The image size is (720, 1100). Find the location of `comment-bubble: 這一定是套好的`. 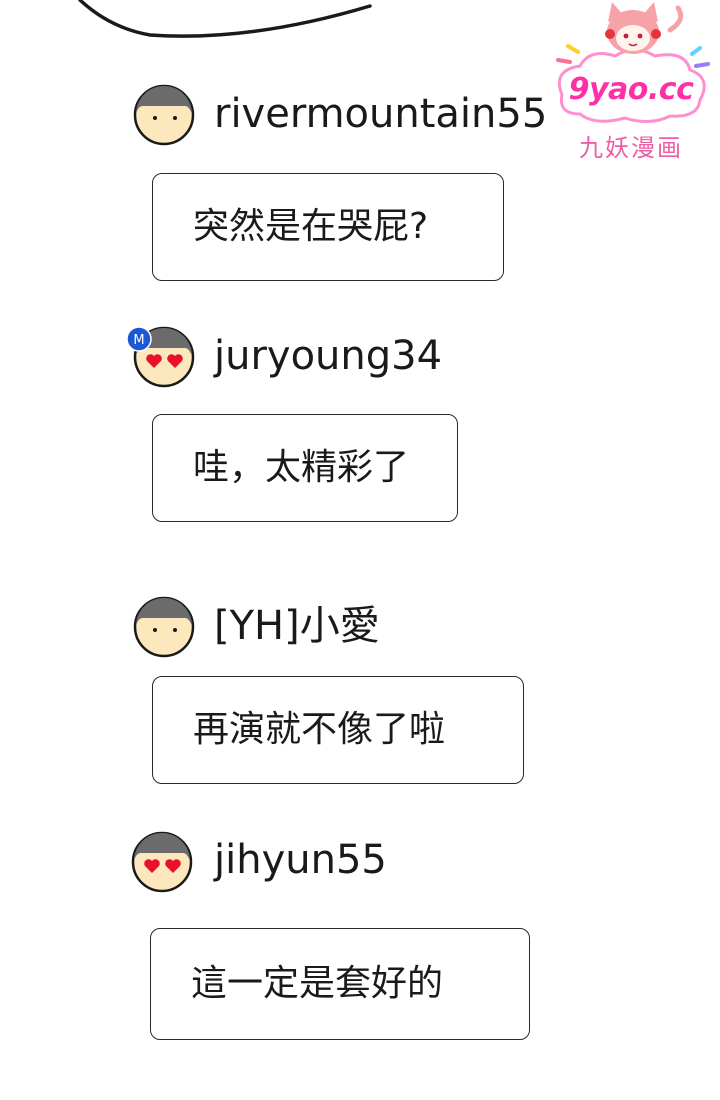

comment-bubble: 這一定是套好的 is located at coordinates (340, 984).